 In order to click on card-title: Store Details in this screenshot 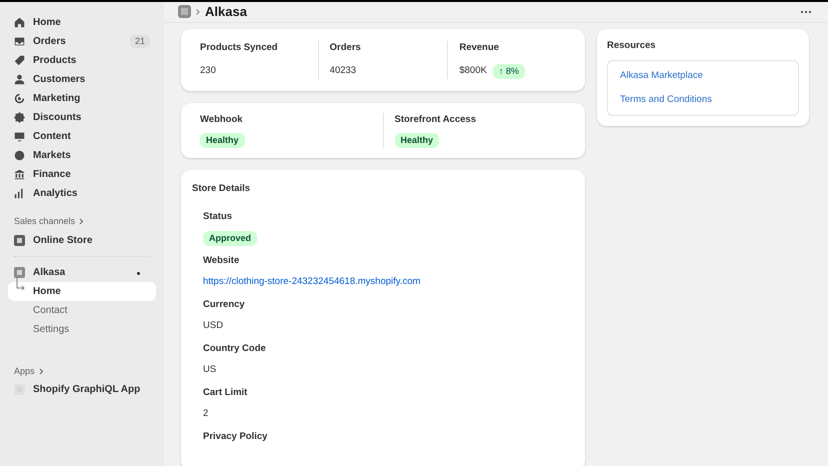, I will do `click(222, 189)`.